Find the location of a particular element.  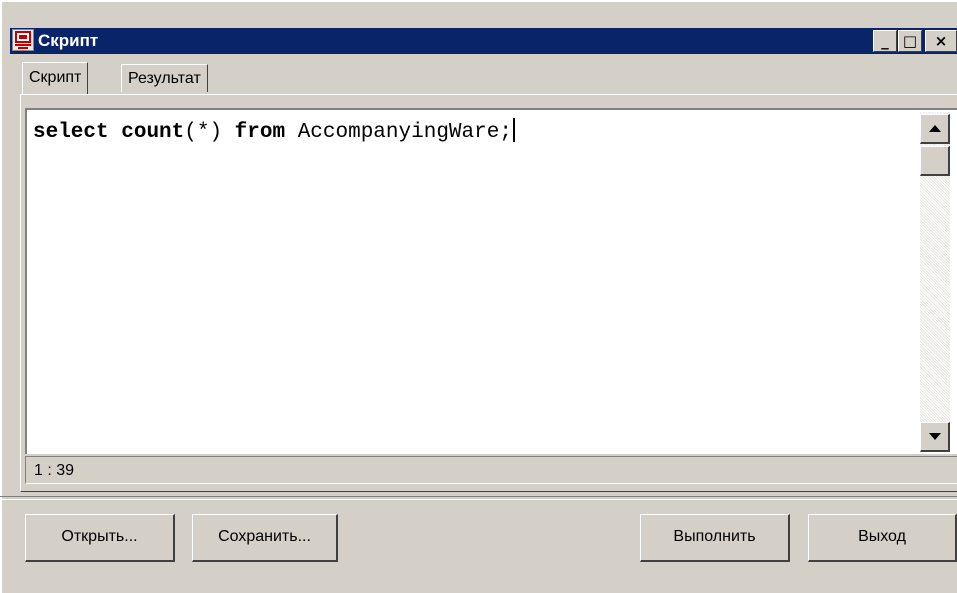

arrow-up-icon is located at coordinates (935, 128).